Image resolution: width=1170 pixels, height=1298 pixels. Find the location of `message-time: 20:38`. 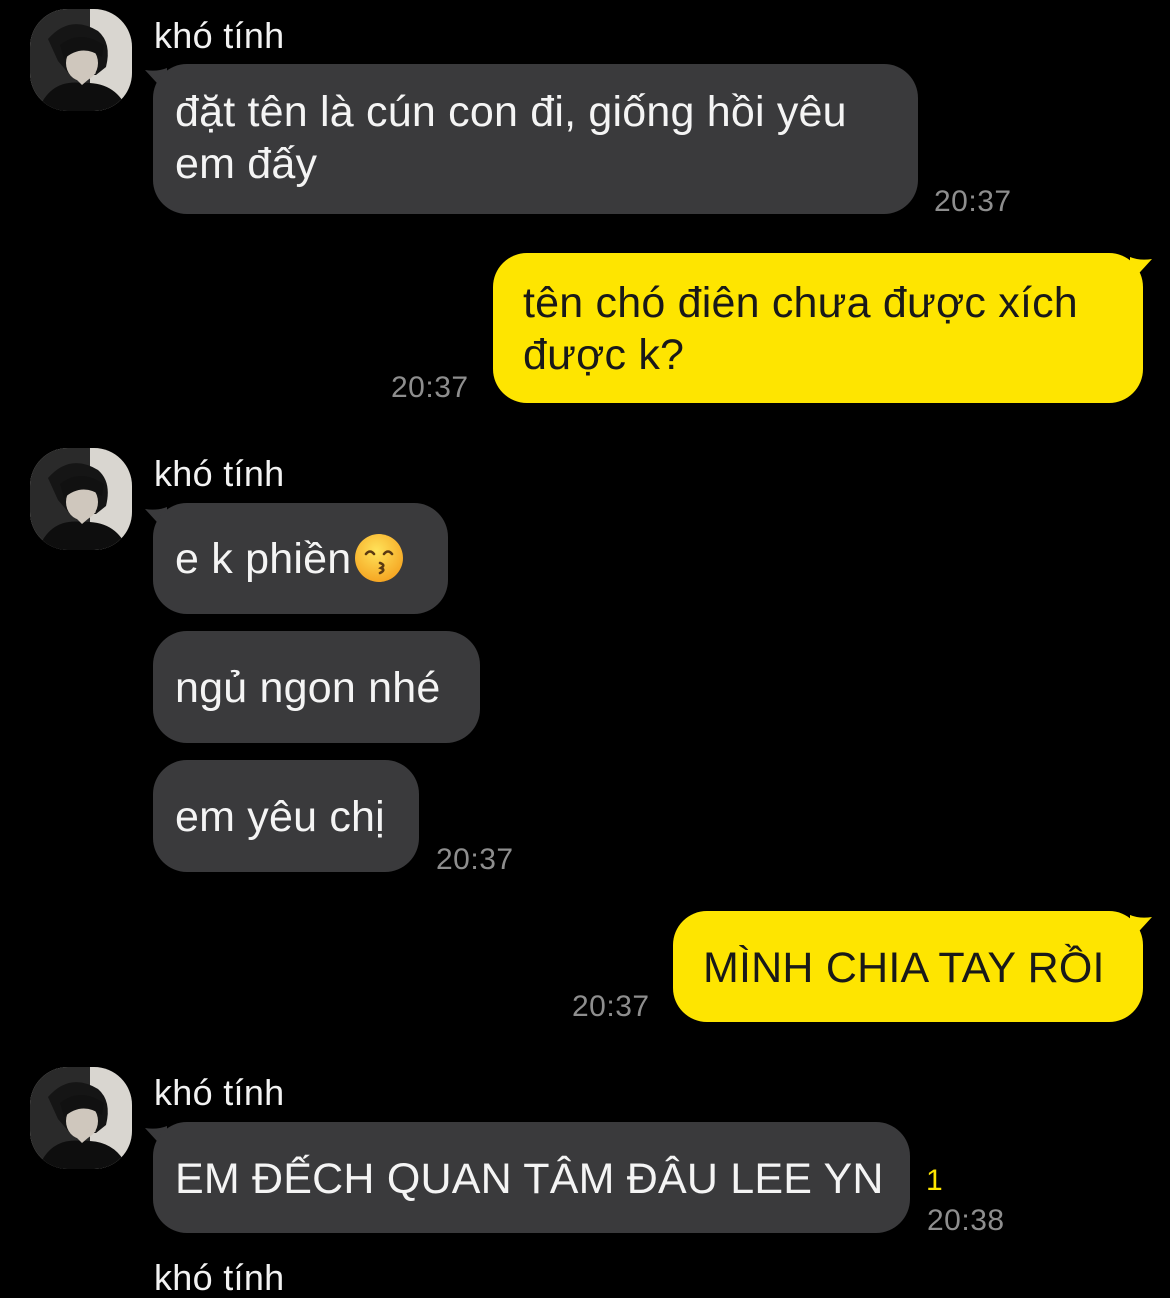

message-time: 20:38 is located at coordinates (966, 1220).